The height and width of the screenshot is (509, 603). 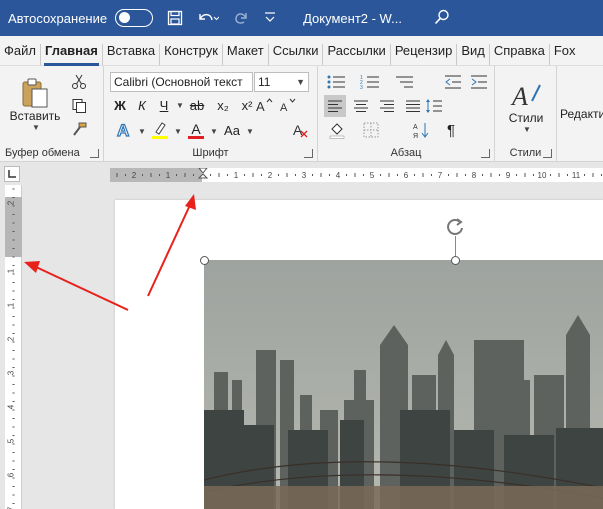 What do you see at coordinates (455, 246) in the screenshot?
I see `rotate-handle-line` at bounding box center [455, 246].